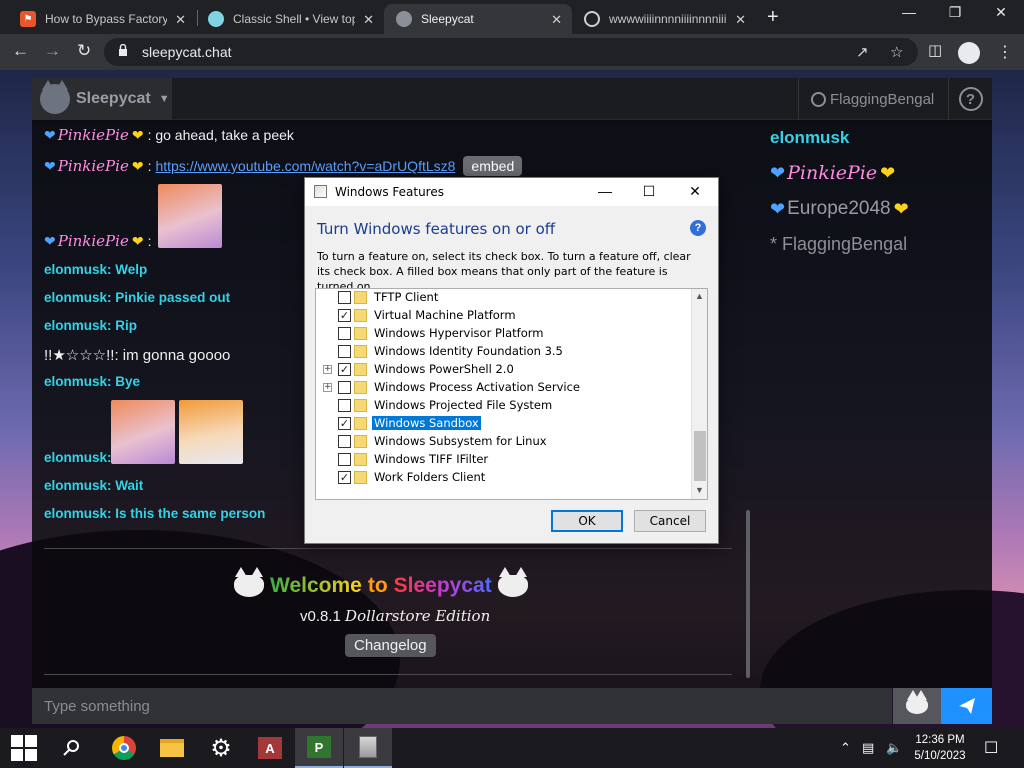  Describe the element at coordinates (24, 748) in the screenshot. I see `start-button` at that location.